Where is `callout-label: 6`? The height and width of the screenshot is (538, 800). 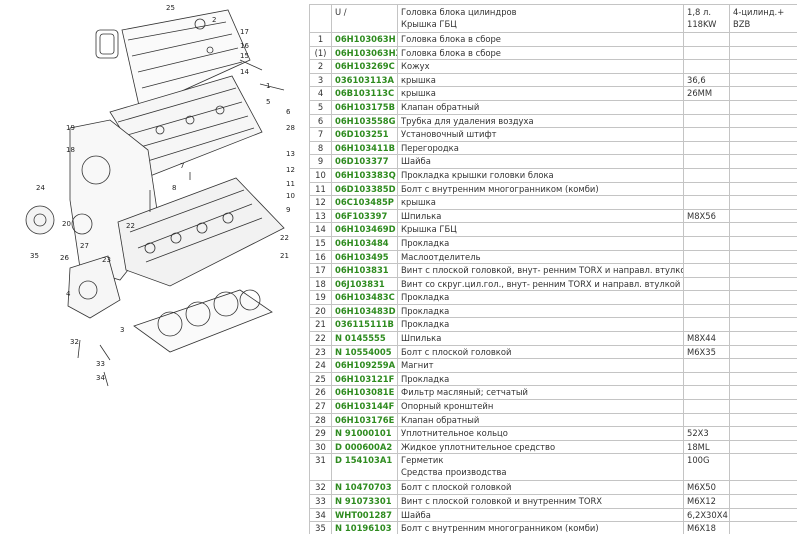 callout-label: 6 is located at coordinates (288, 112).